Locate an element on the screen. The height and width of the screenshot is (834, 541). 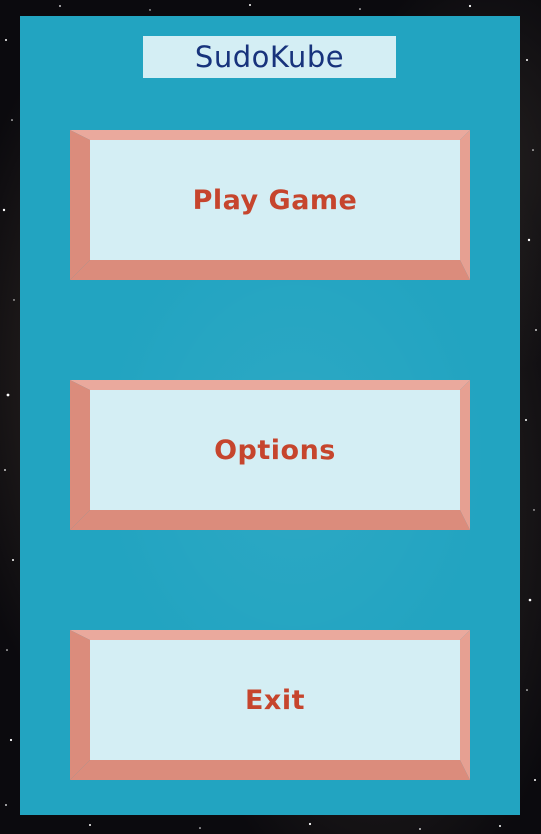
play-game-label: Play Game is located at coordinates (275, 200).